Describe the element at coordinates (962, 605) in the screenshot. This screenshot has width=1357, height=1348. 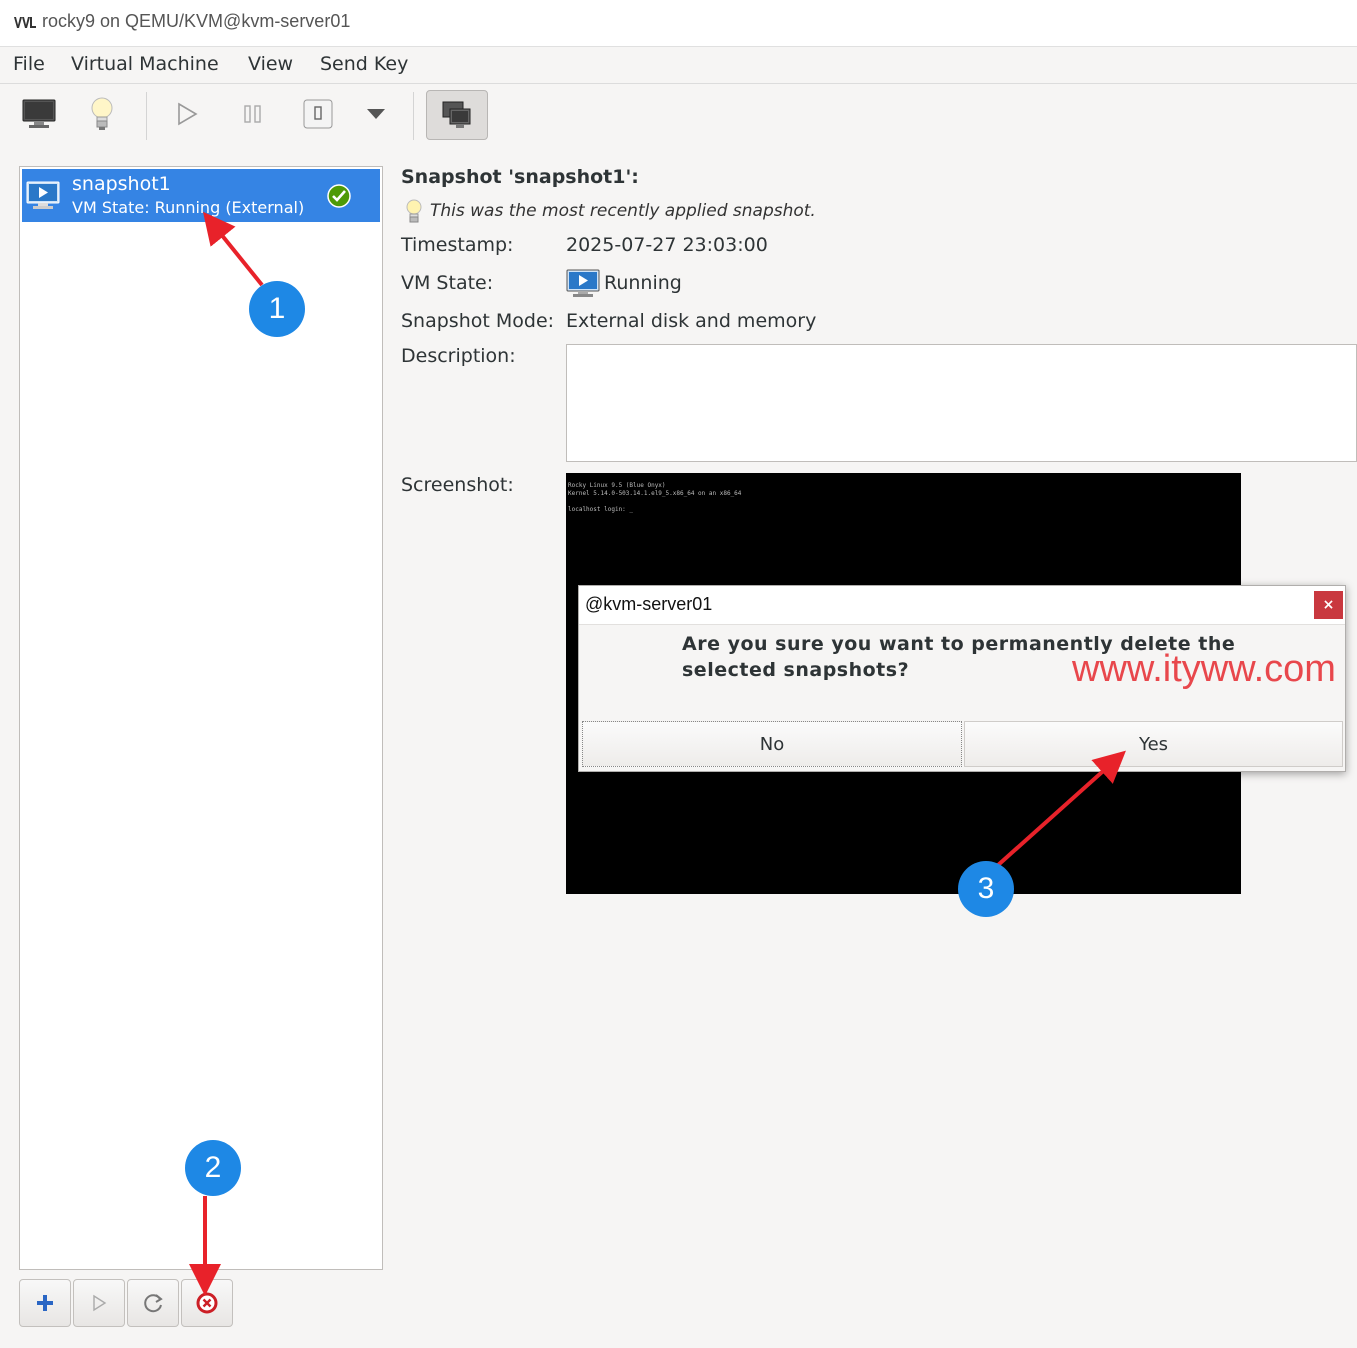
I see `dialog-header: @kvm-server01 ×` at that location.